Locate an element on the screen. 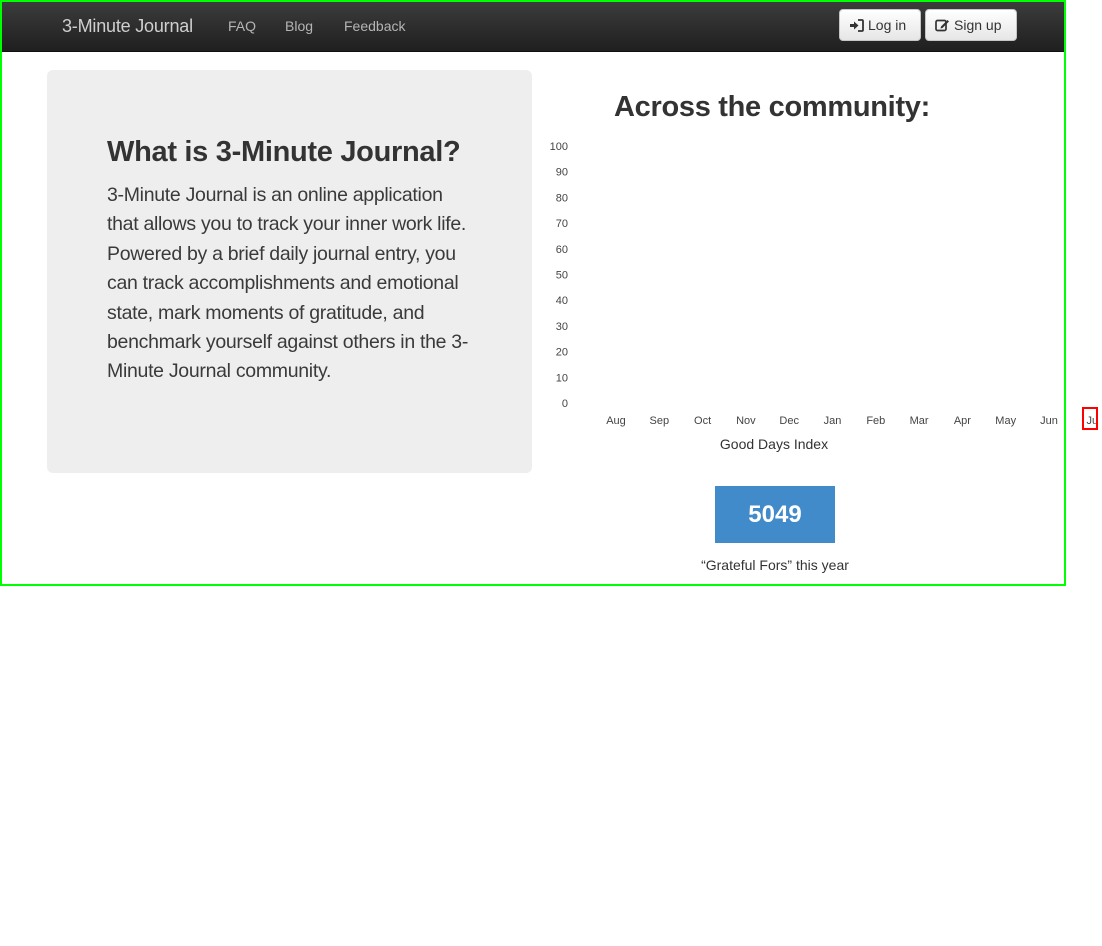 The image size is (1102, 946). y-tick-label: 80 is located at coordinates (562, 198).